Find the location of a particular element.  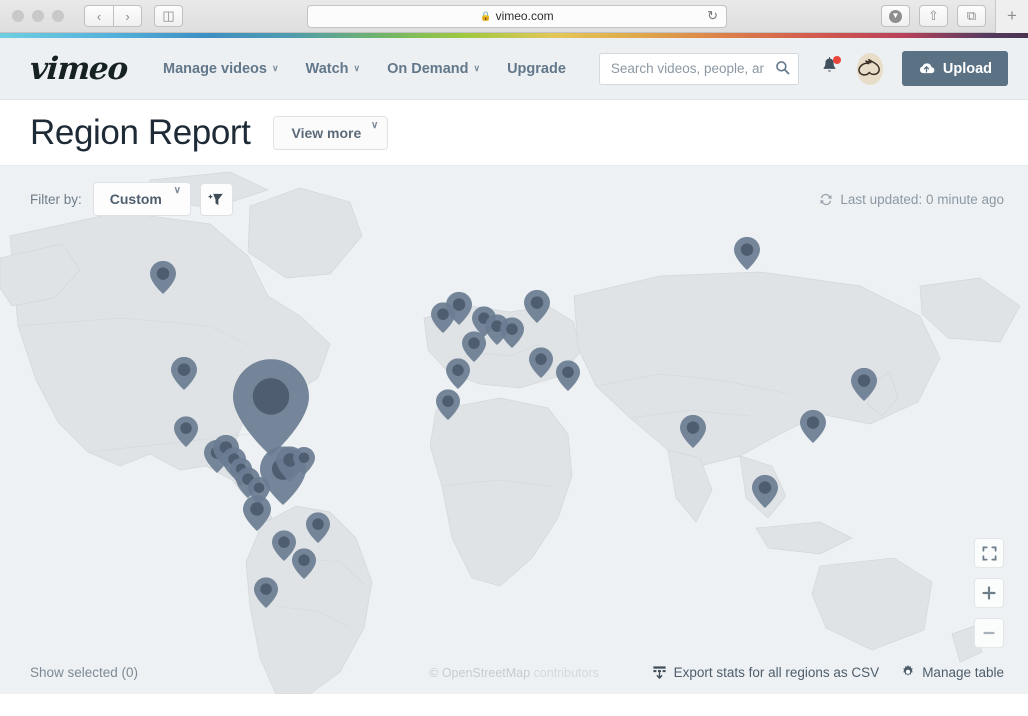

user-avatar is located at coordinates (870, 68).